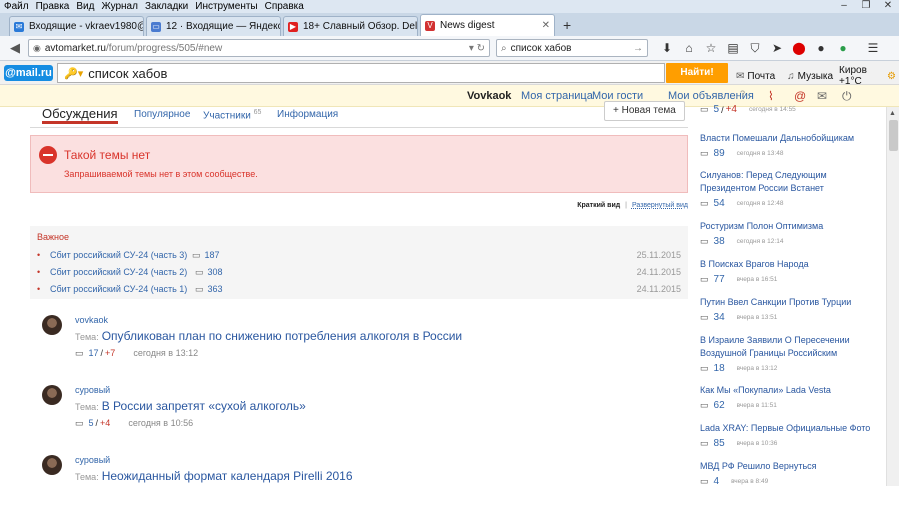 The image size is (899, 513). I want to click on pinned-topic-title: Сбит российский СУ-24 (часть 3), so click(118, 255).